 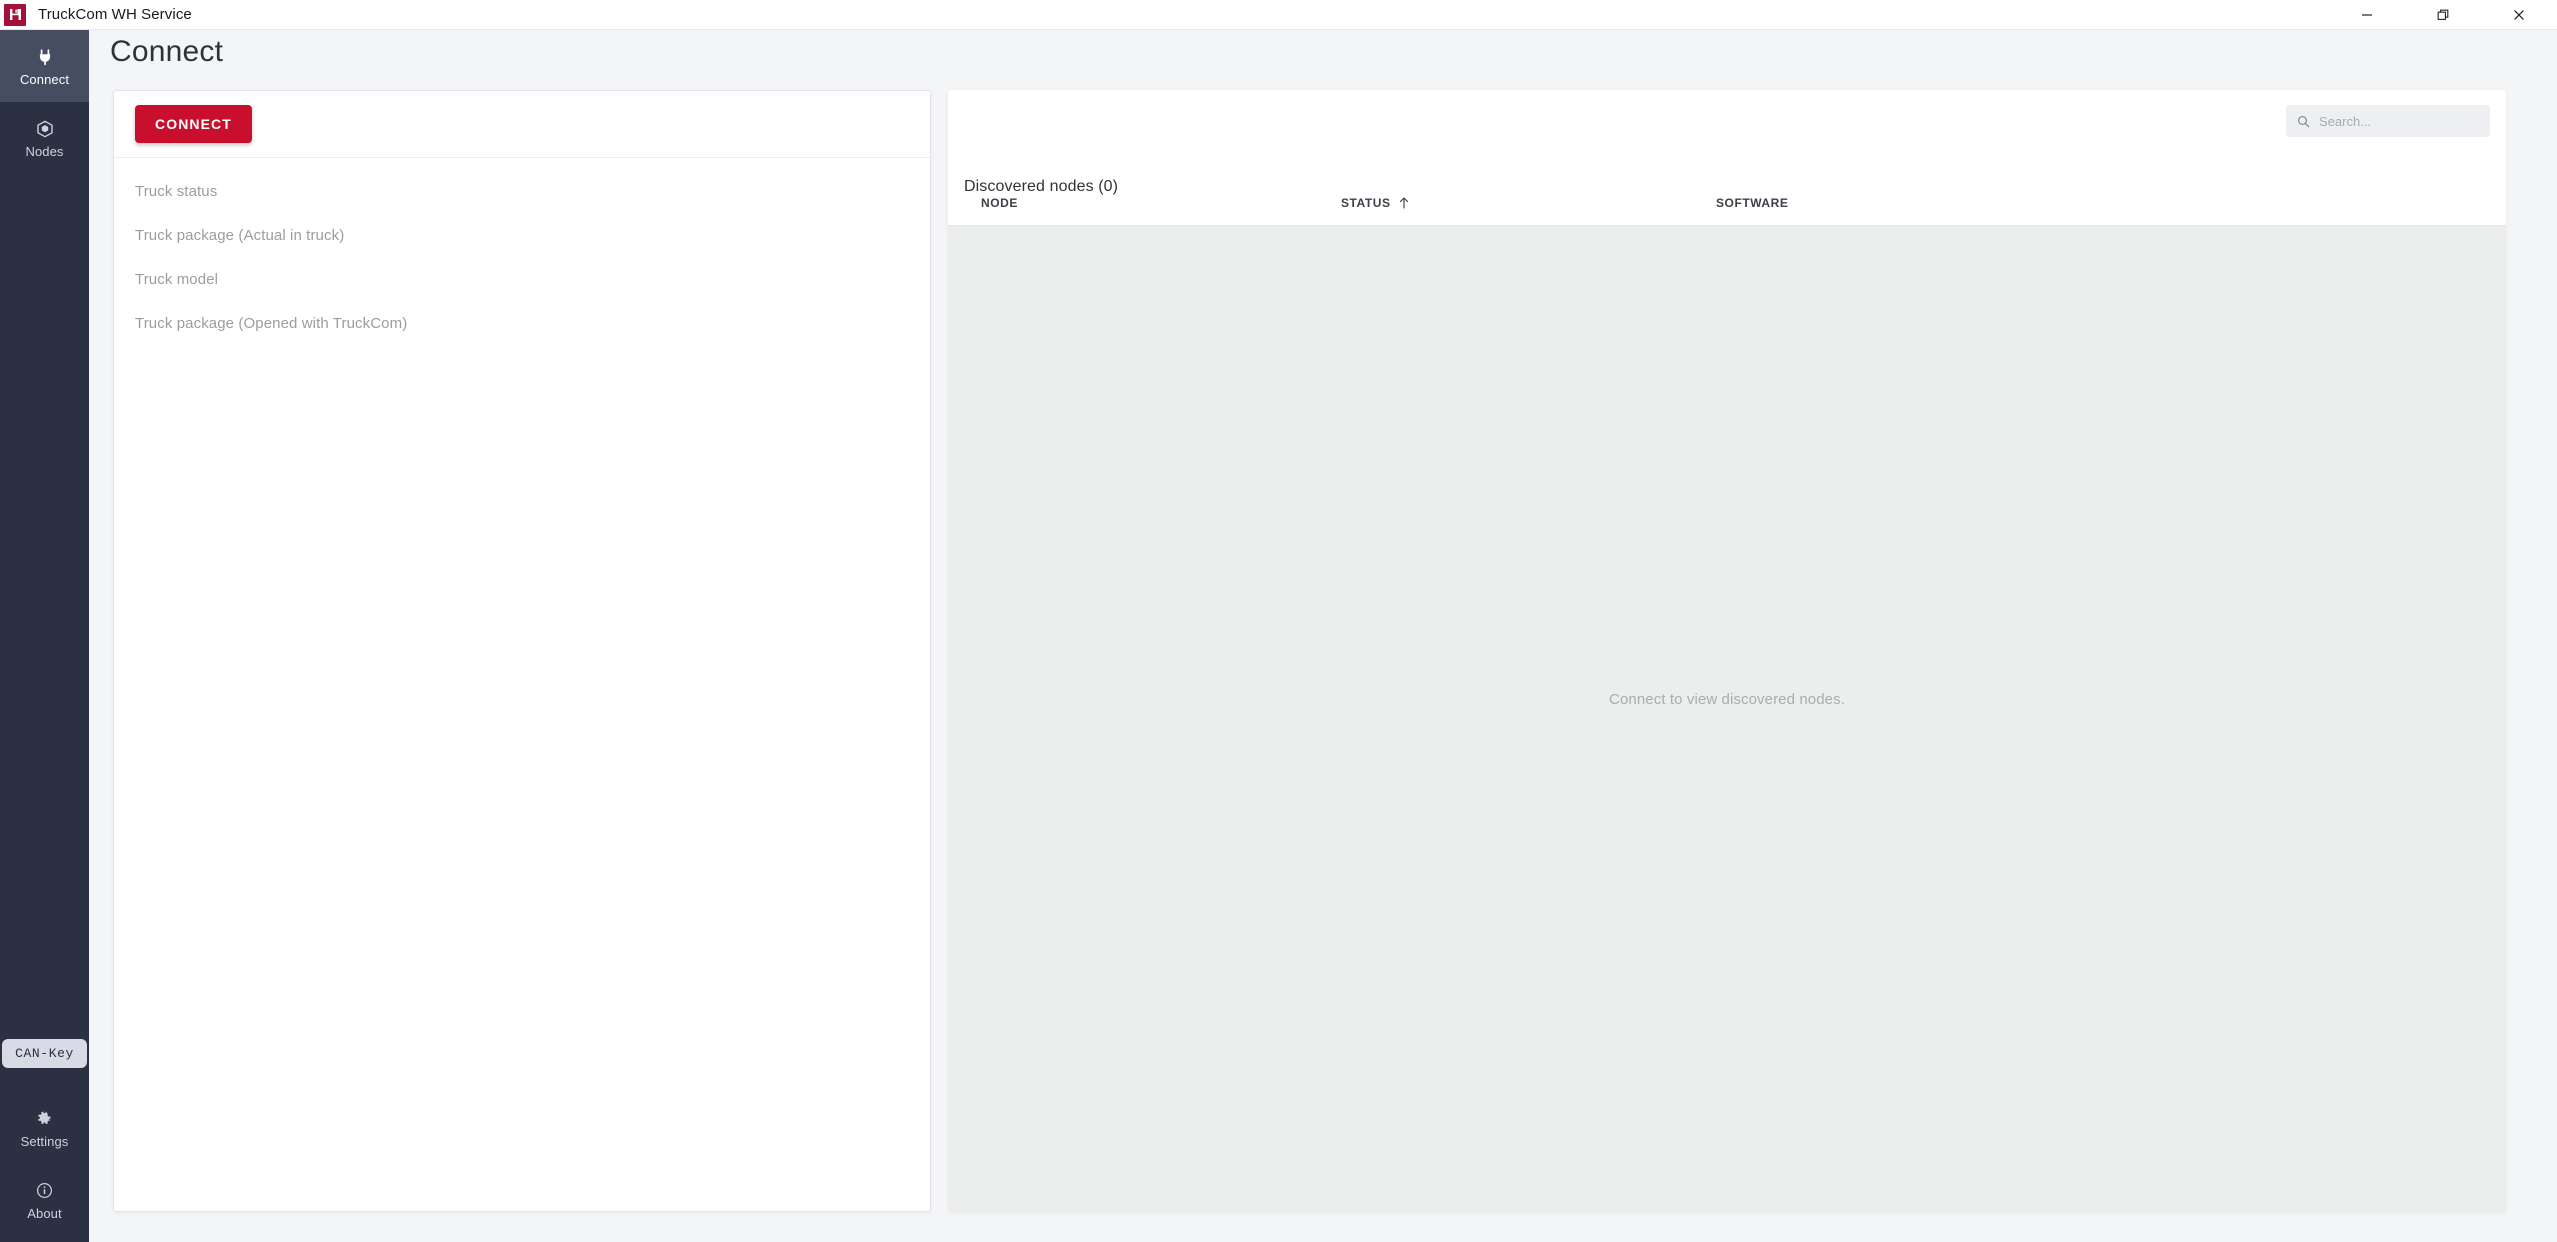 I want to click on sidebar-item-connect-label: Connect, so click(x=44, y=79).